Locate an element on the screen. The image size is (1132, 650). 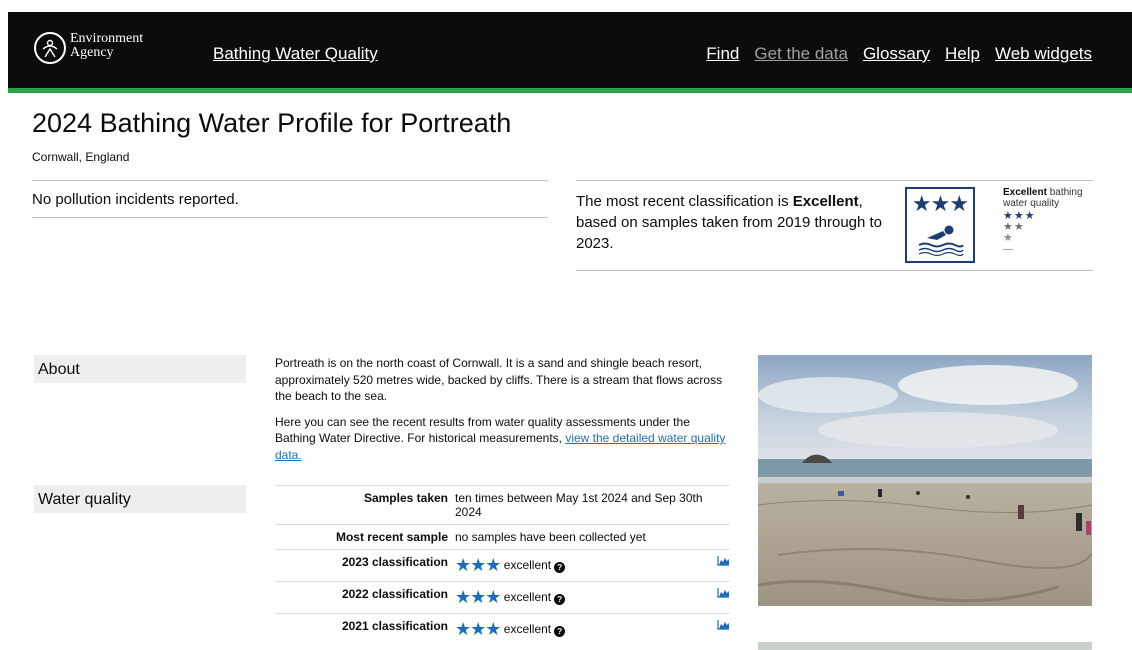
table-row: 2022 classification ★★★ excellent? is located at coordinates (502, 597).